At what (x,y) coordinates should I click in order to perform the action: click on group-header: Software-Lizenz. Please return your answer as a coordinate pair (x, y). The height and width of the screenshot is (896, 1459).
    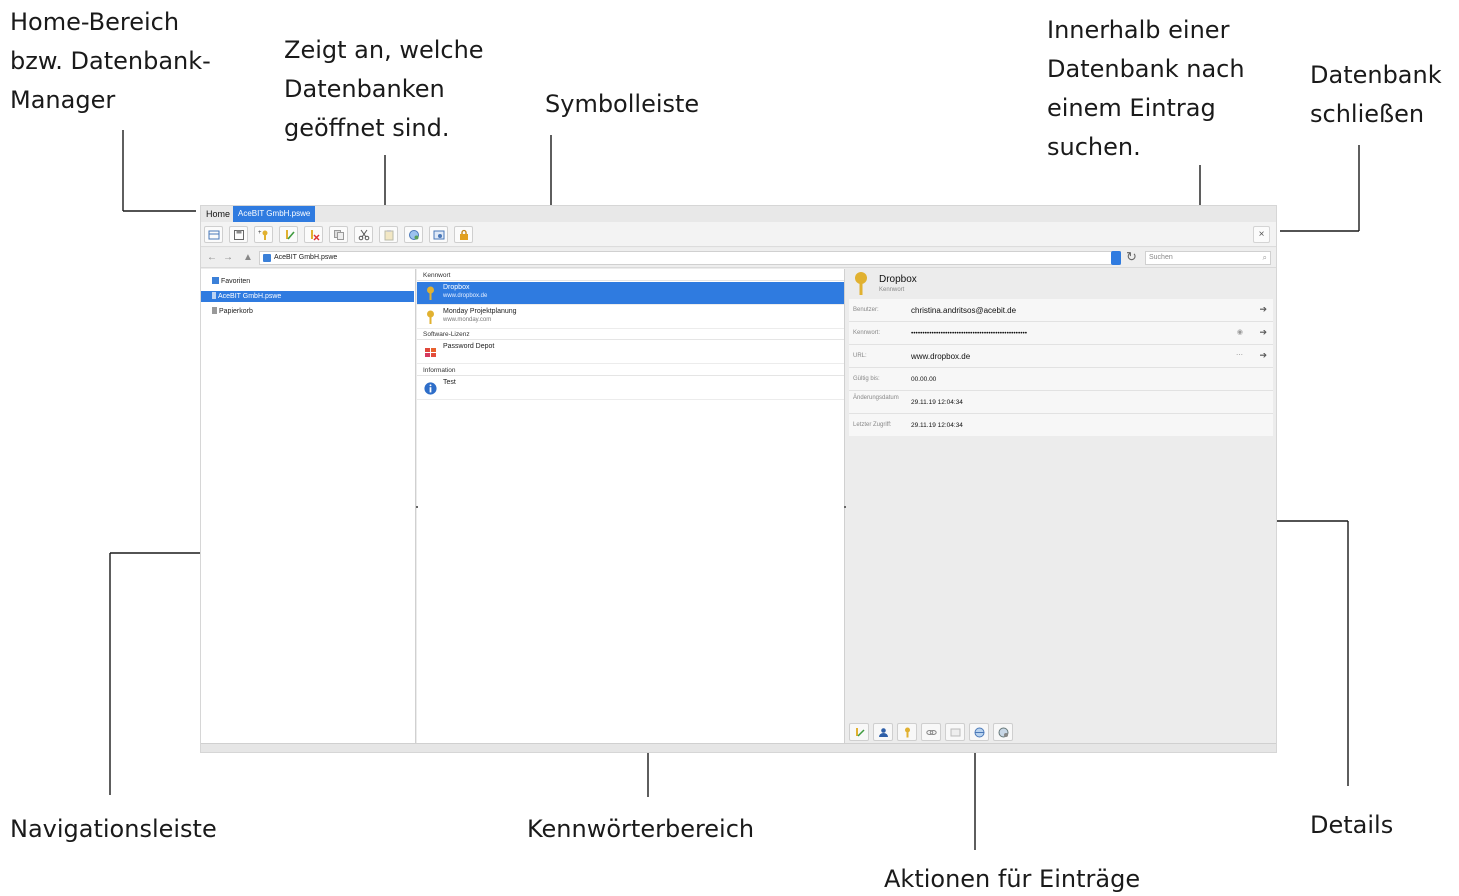
    Looking at the image, I should click on (630, 335).